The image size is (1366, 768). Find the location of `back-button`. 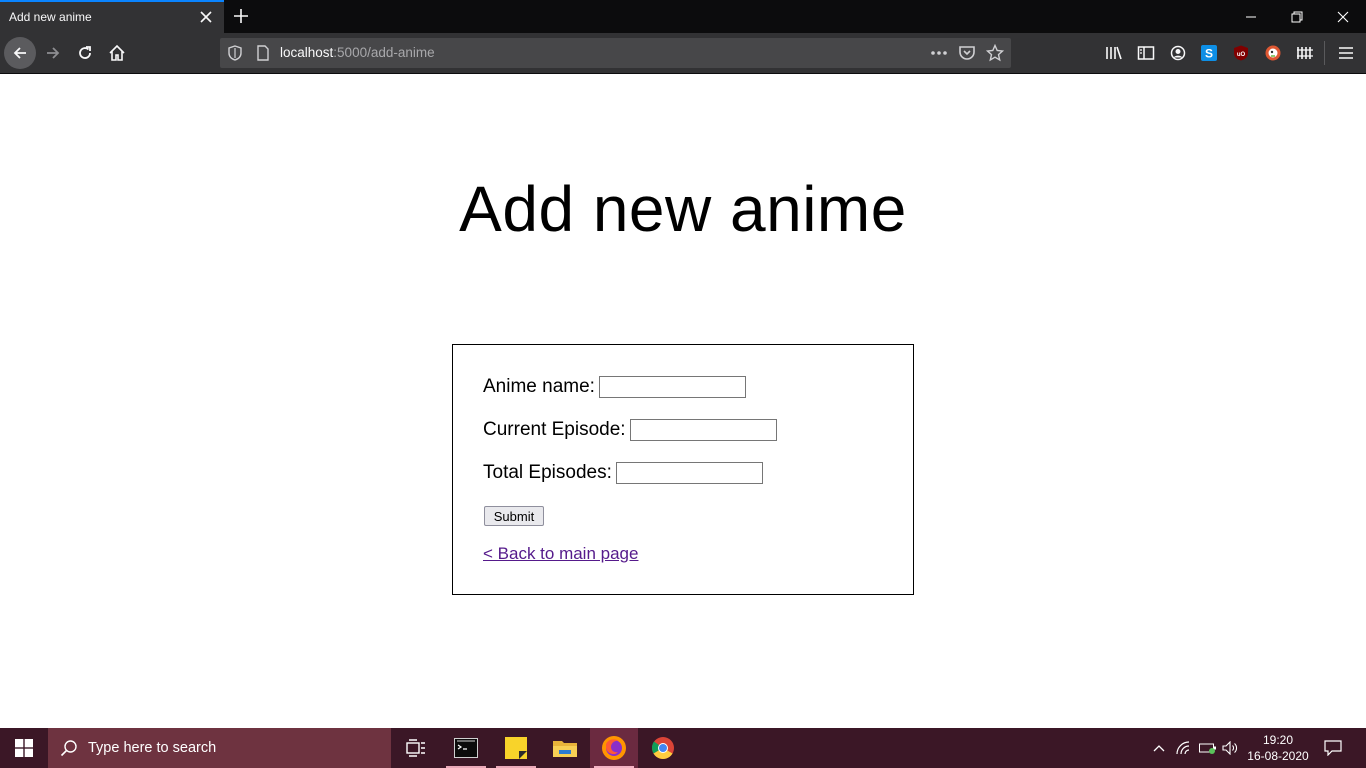

back-button is located at coordinates (20, 53).